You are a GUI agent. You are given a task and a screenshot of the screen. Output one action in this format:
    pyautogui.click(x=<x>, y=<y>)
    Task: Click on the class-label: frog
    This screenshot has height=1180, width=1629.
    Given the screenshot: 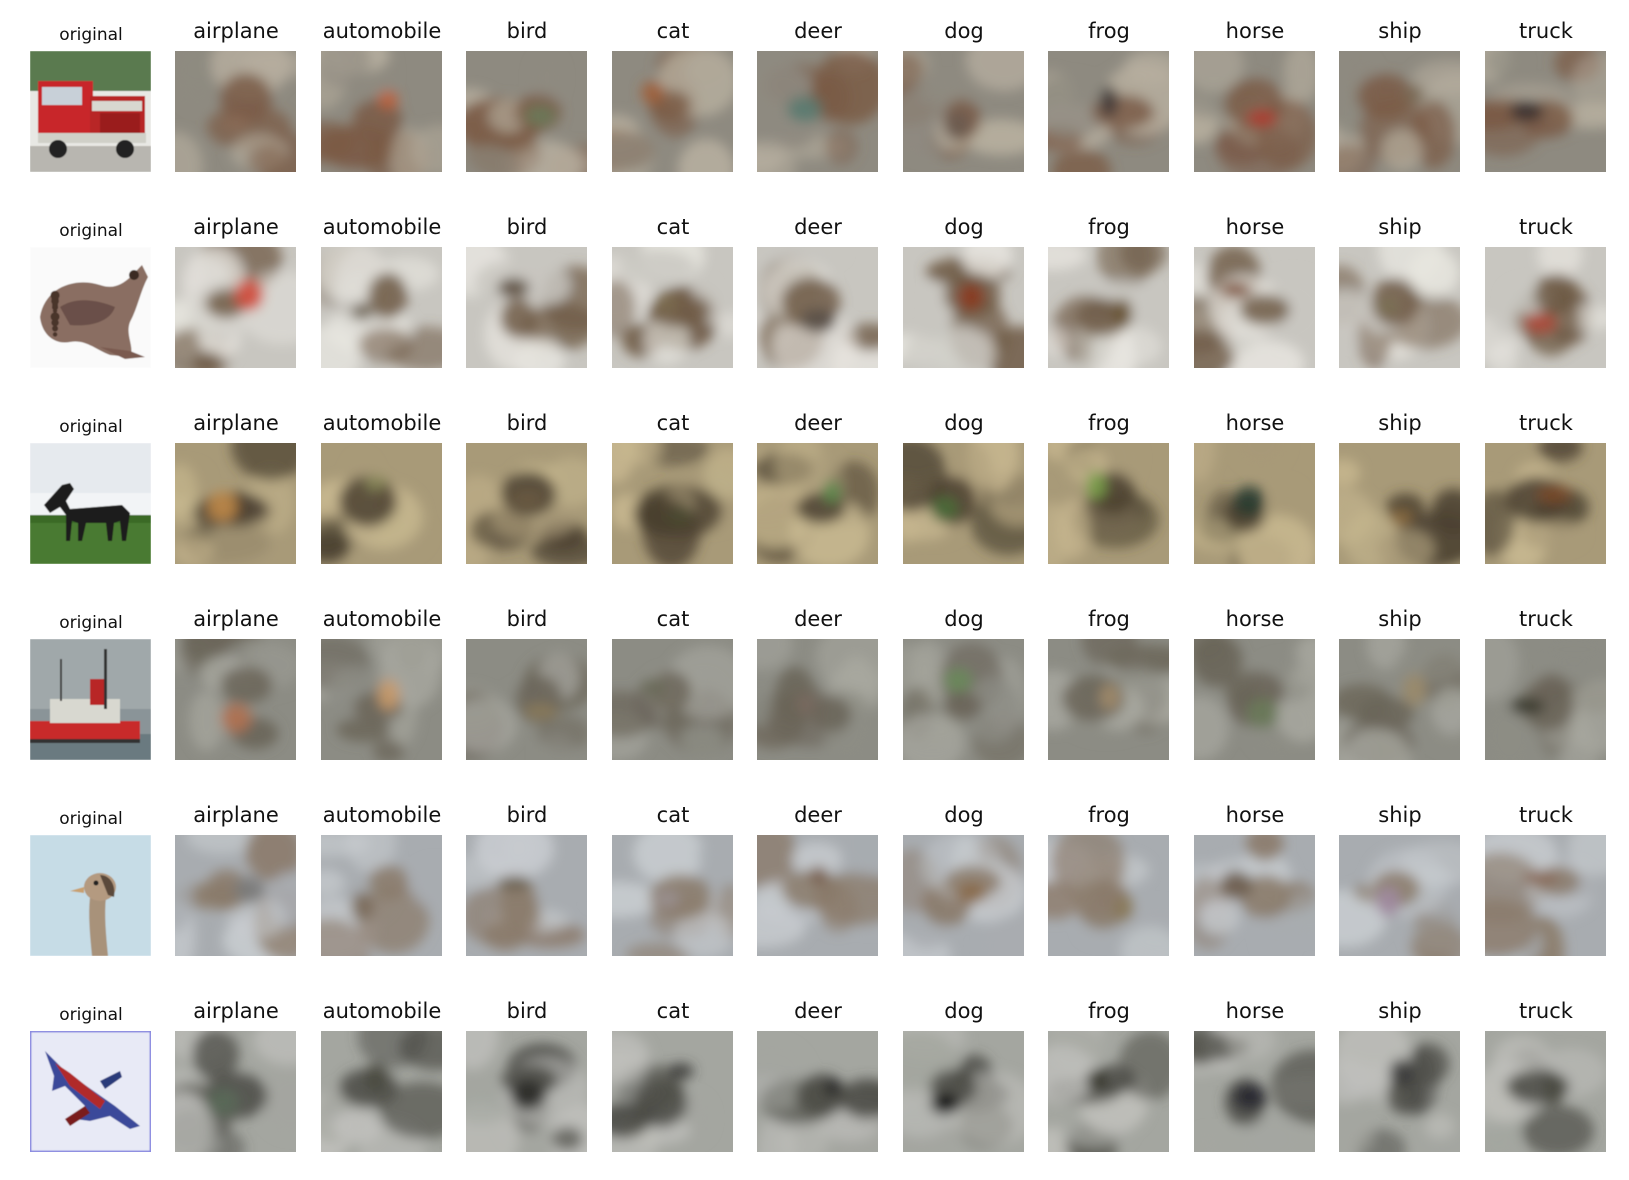 What is the action you would take?
    pyautogui.click(x=1109, y=423)
    